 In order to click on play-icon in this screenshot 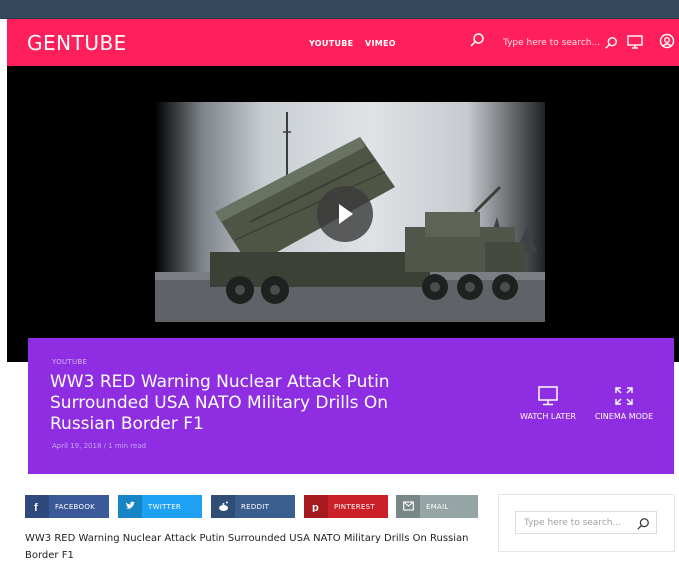, I will do `click(346, 214)`.